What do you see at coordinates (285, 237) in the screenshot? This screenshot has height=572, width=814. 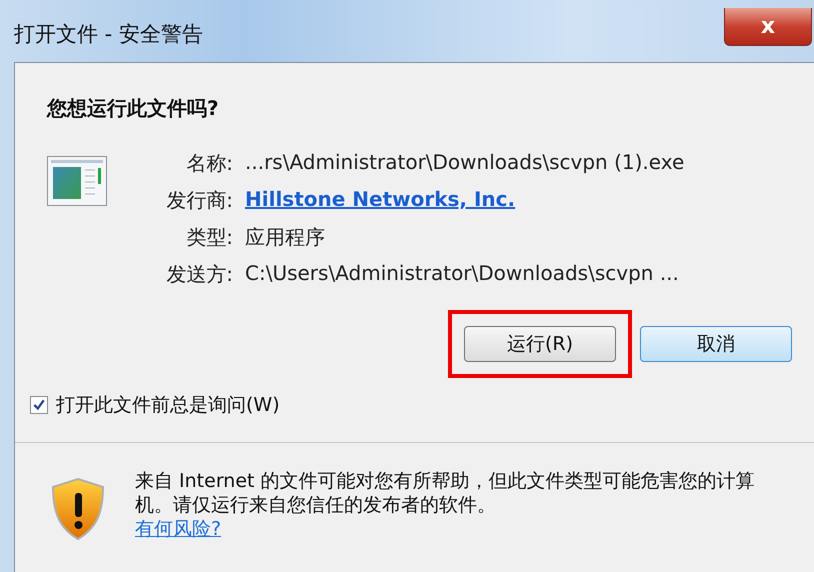 I see `field-value: 应用程序` at bounding box center [285, 237].